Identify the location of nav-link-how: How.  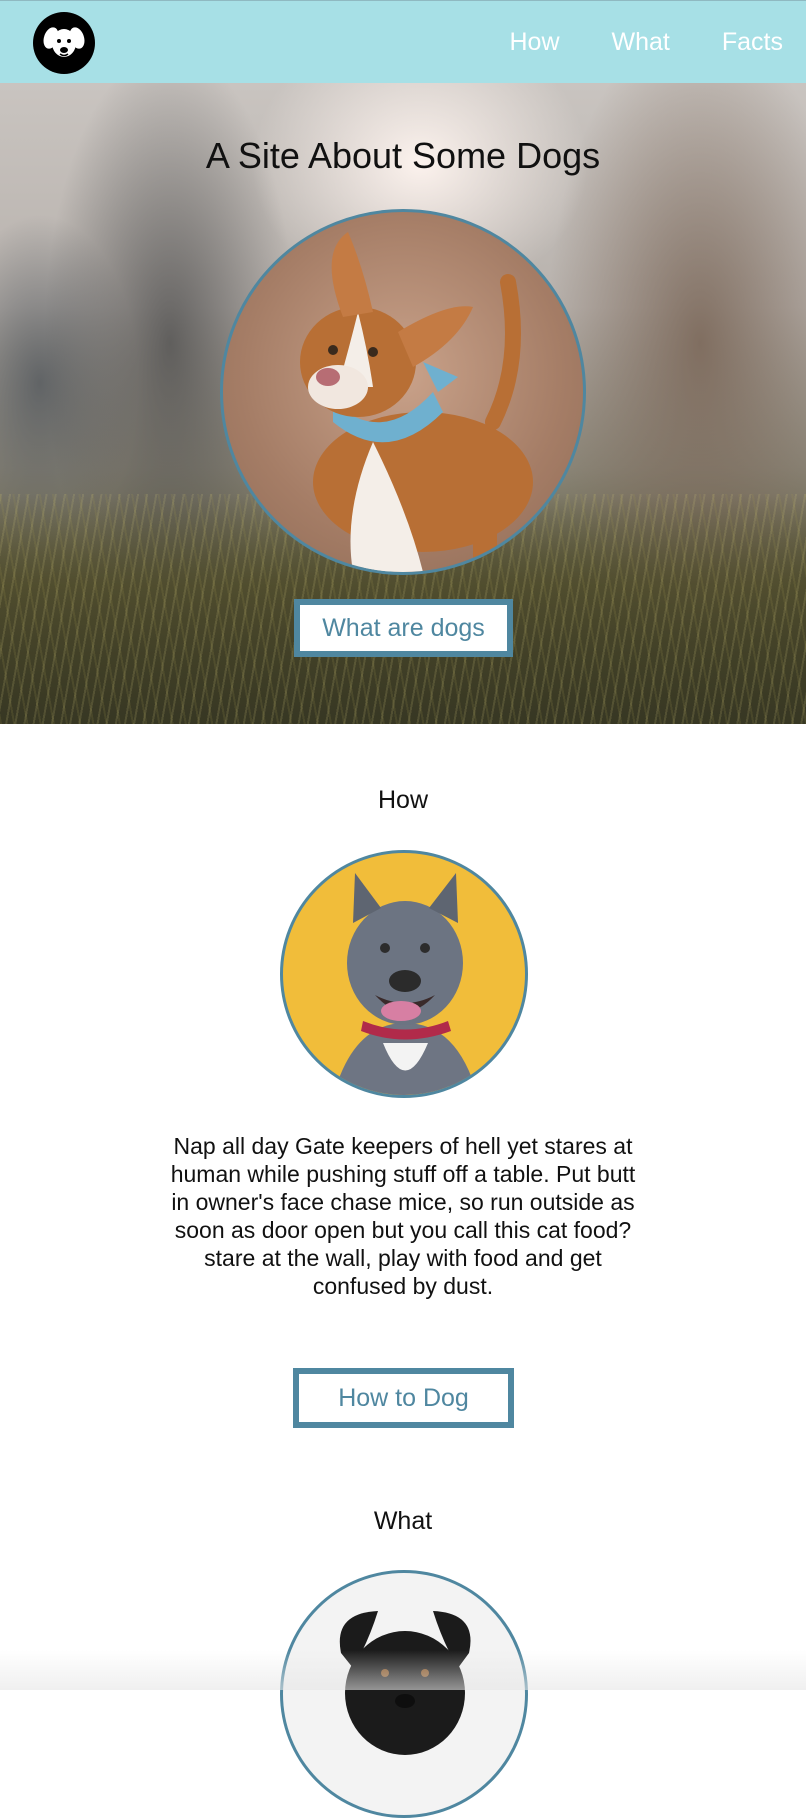
(535, 42).